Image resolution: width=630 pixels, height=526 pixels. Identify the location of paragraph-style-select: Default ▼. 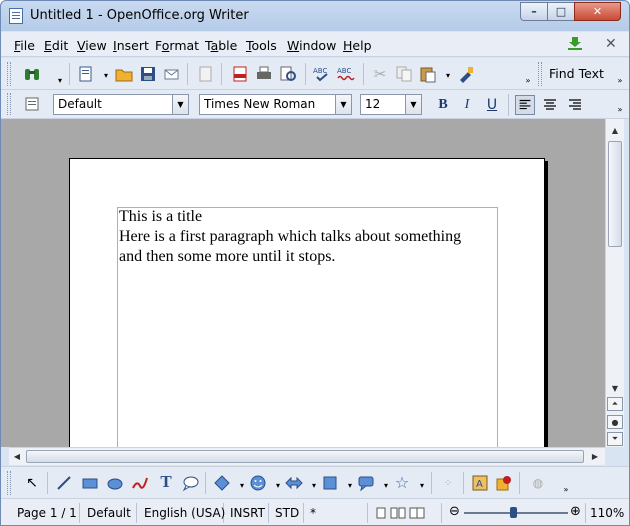
(121, 104).